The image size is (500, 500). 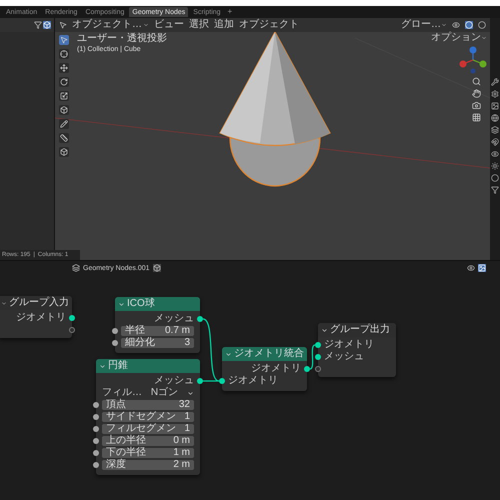 I want to click on pointer-icon, so click(x=63, y=25).